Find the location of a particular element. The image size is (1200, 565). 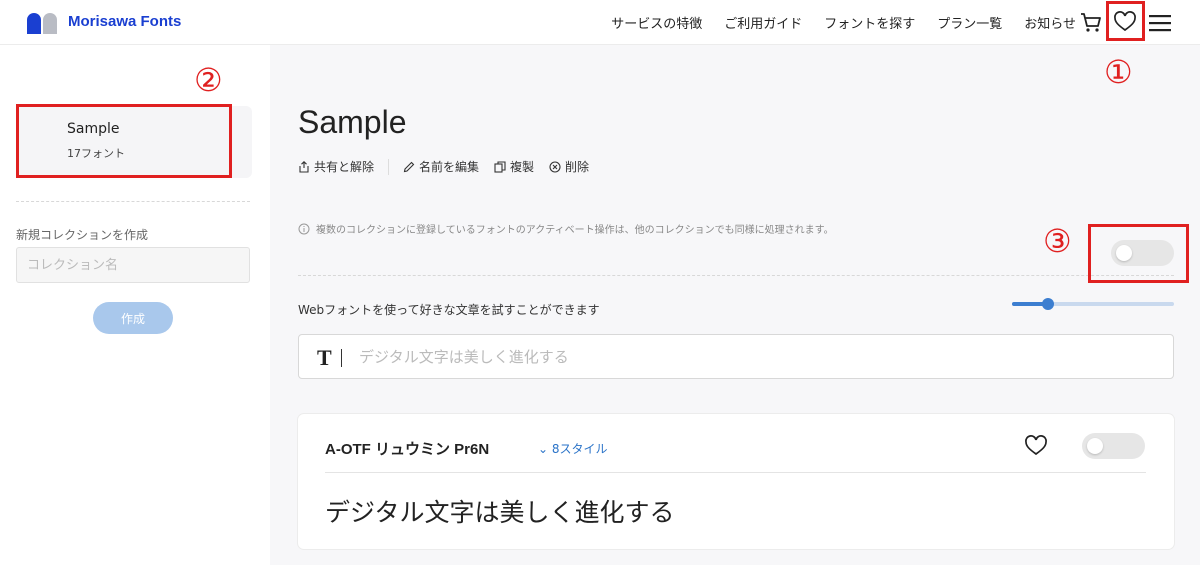

main-nav: サービスの特徴 ご利用ガイド フォントを探す プラン一覧 お知らせ is located at coordinates (843, 22).